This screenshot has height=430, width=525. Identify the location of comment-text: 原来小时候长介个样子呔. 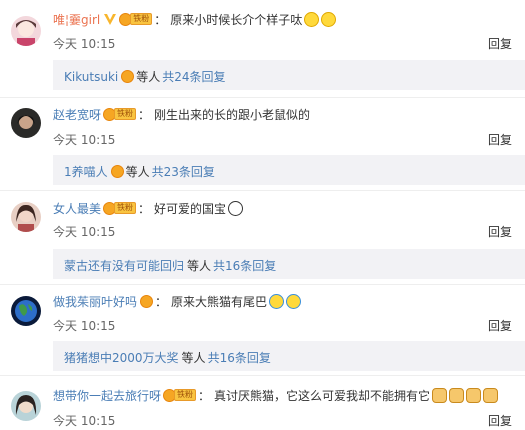
(236, 19).